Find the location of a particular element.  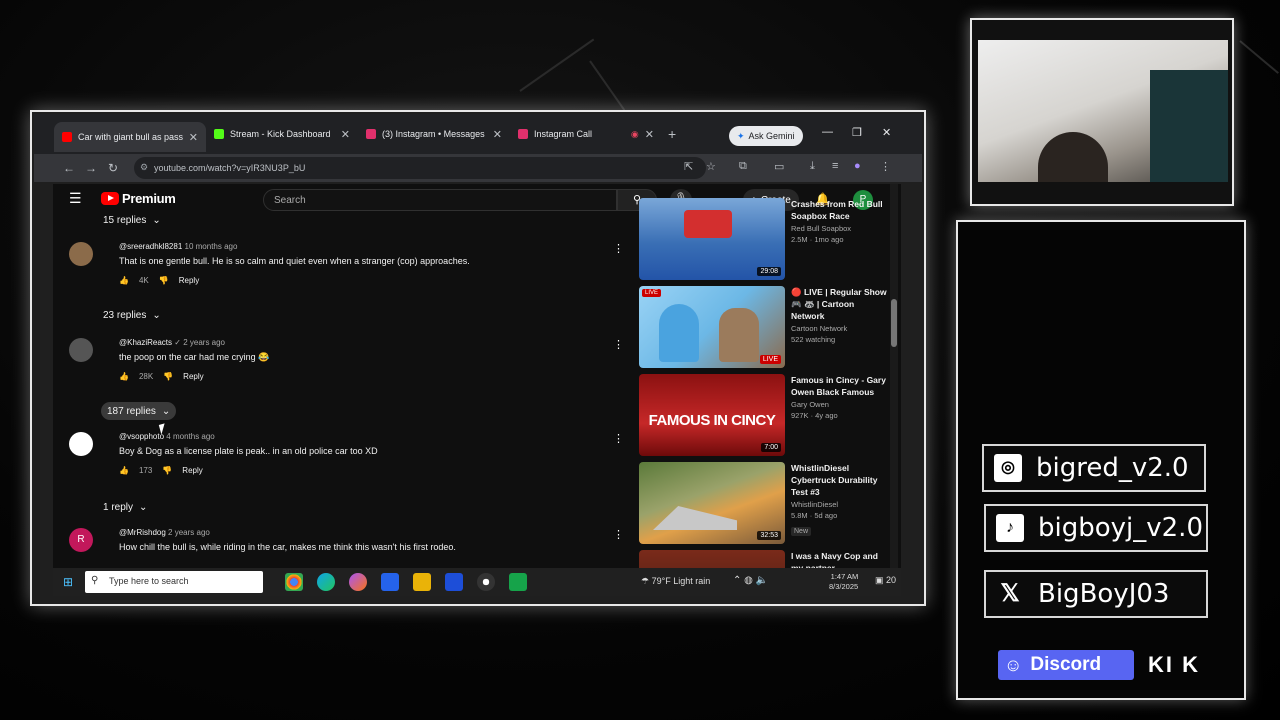

new-tab-button: + is located at coordinates (672, 134).